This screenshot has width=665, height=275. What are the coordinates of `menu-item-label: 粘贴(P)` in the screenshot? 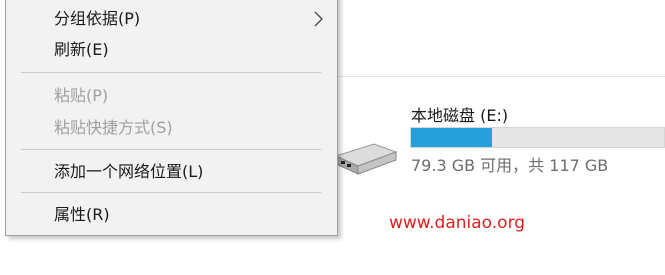 It's located at (81, 95).